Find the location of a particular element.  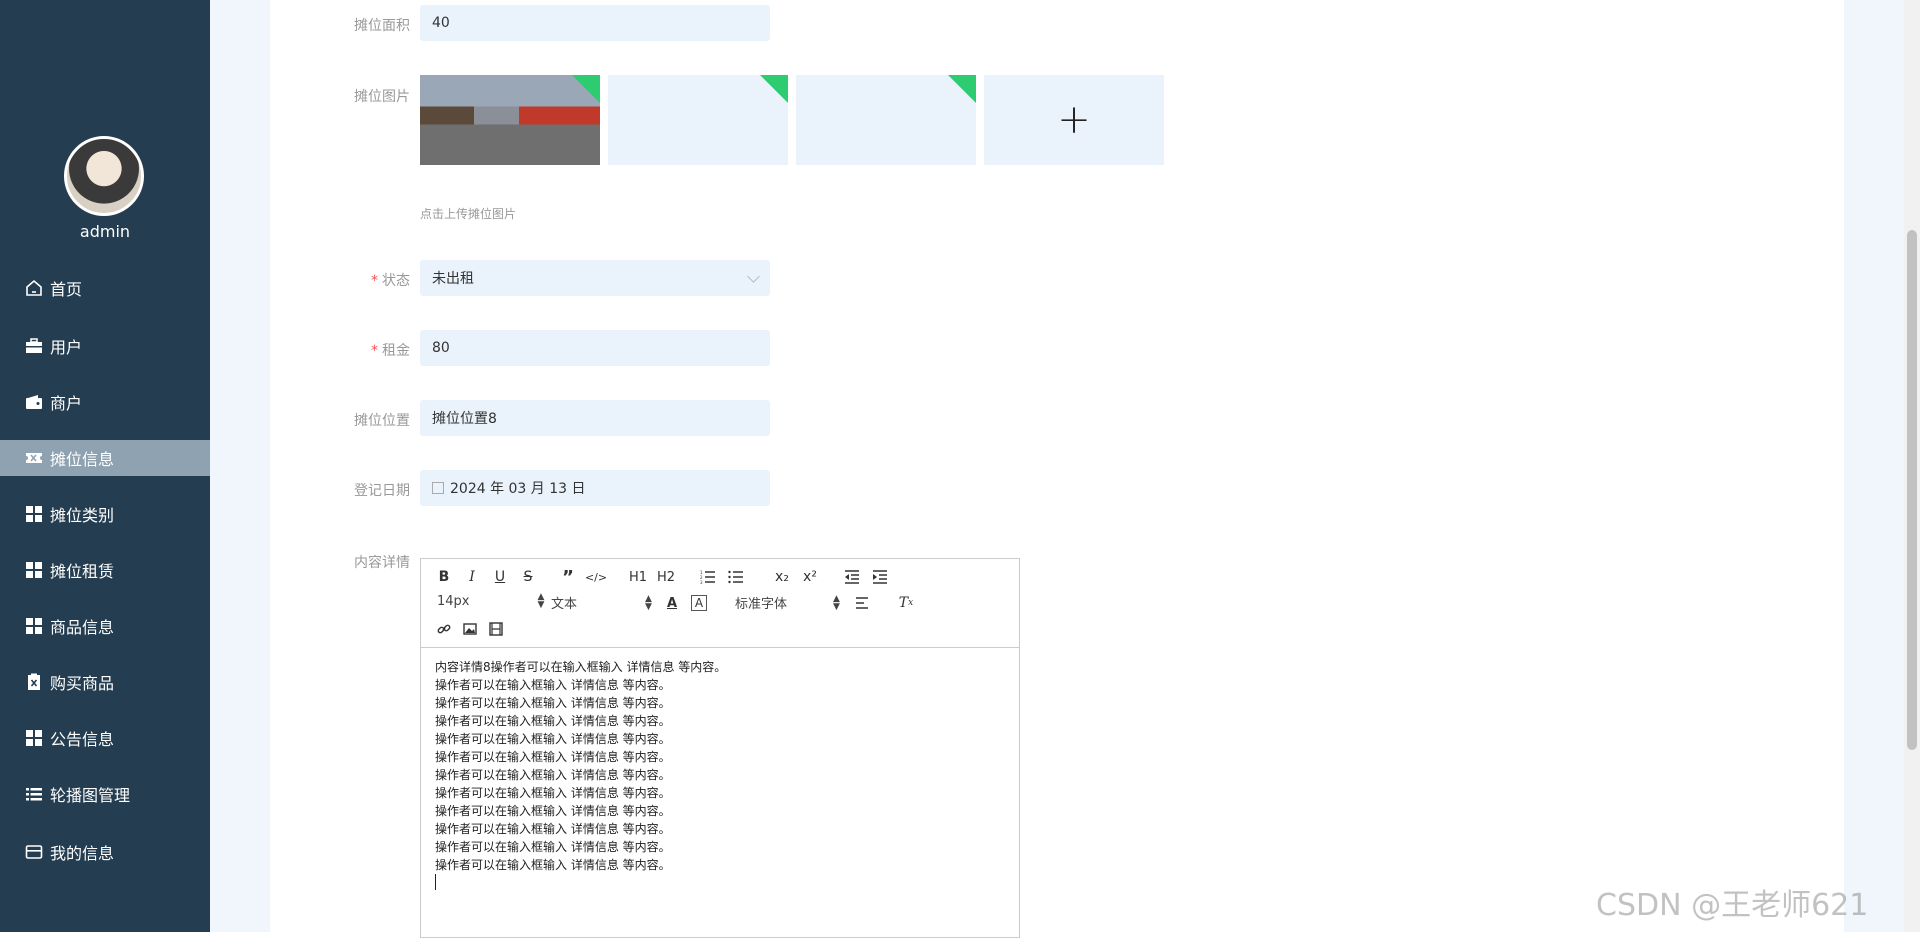

sidebar-item-label: 轮播图管理 is located at coordinates (90, 795).